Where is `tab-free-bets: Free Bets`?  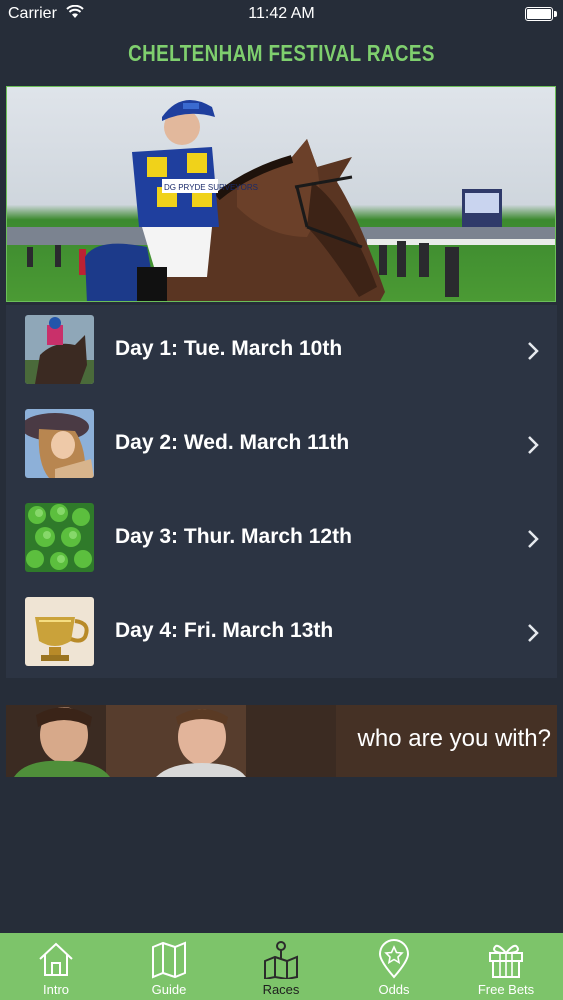
tab-free-bets: Free Bets is located at coordinates (506, 966).